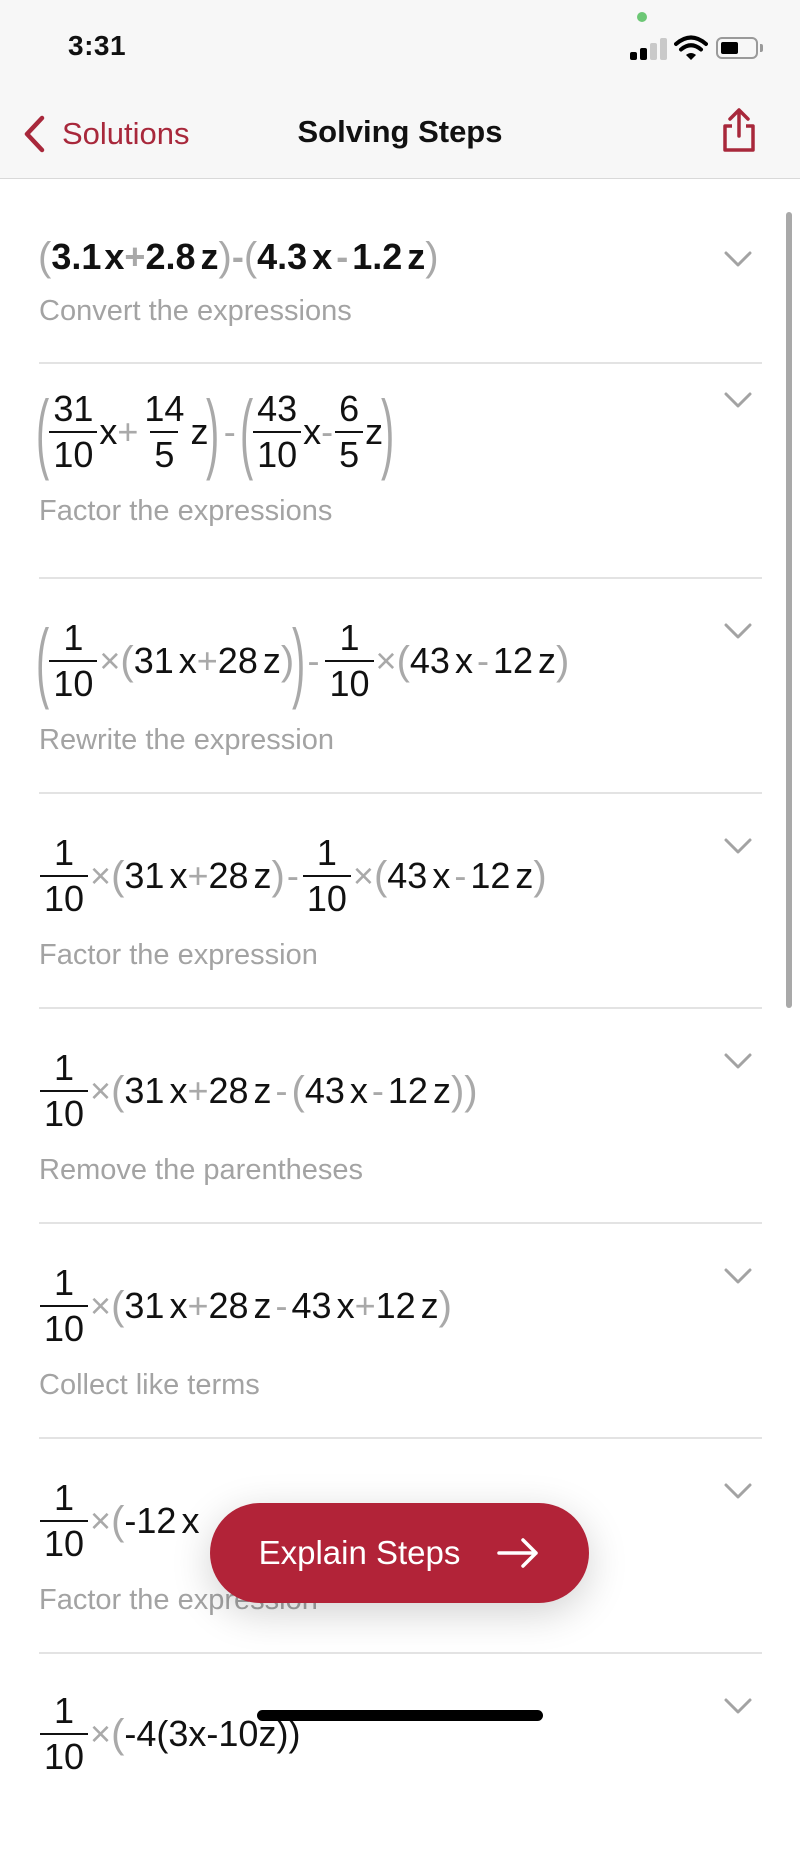 The height and width of the screenshot is (1869, 800). I want to click on step-caption: Remove the parentheses, so click(201, 1170).